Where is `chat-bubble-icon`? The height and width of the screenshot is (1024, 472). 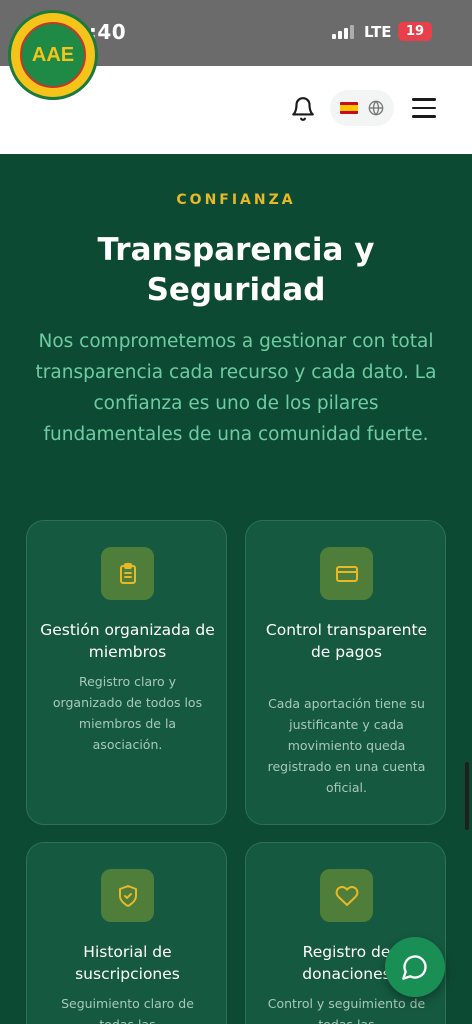
chat-bubble-icon is located at coordinates (414, 967).